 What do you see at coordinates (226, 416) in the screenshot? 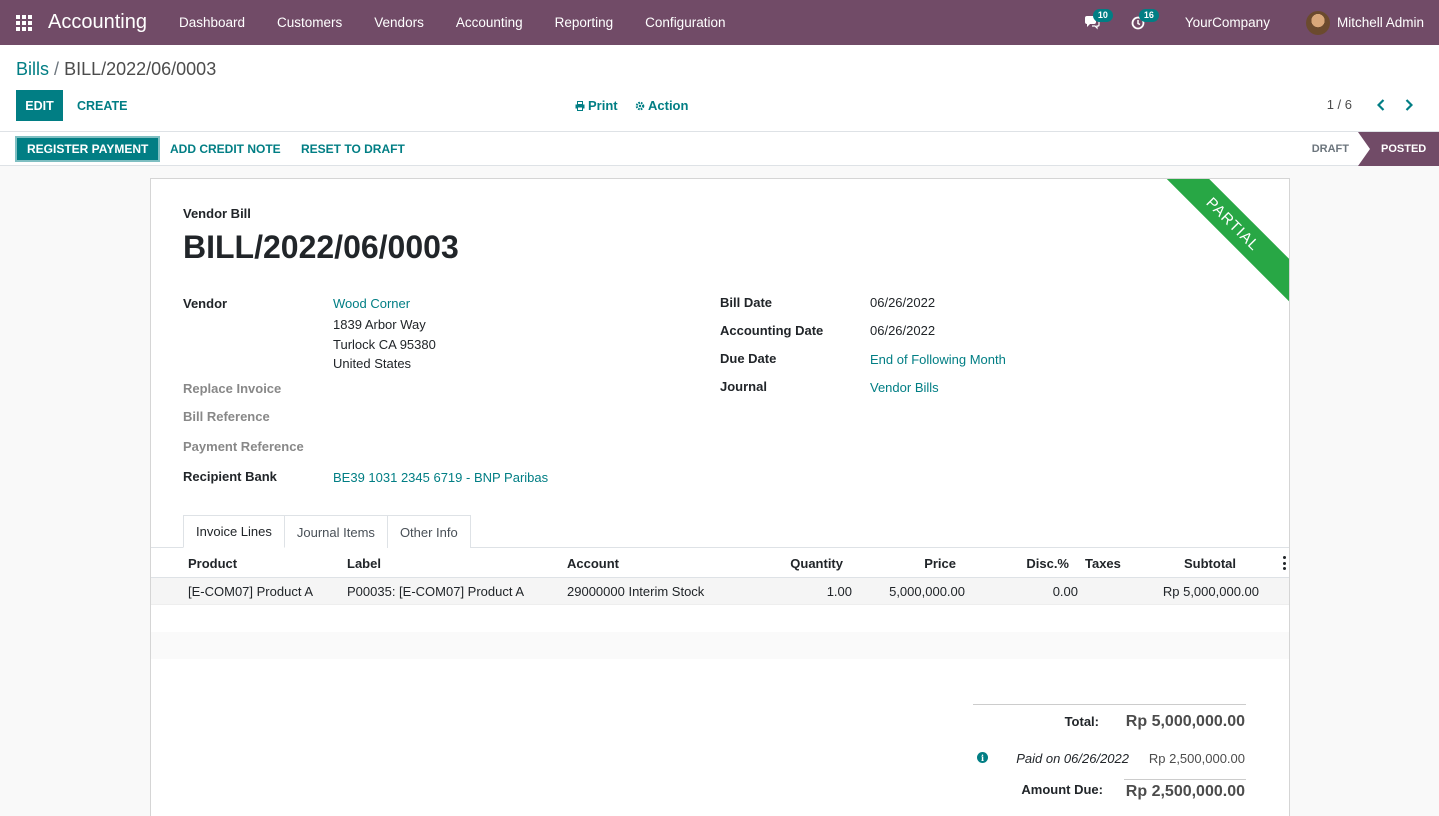
I see `bill-reference-label: Bill Reference` at bounding box center [226, 416].